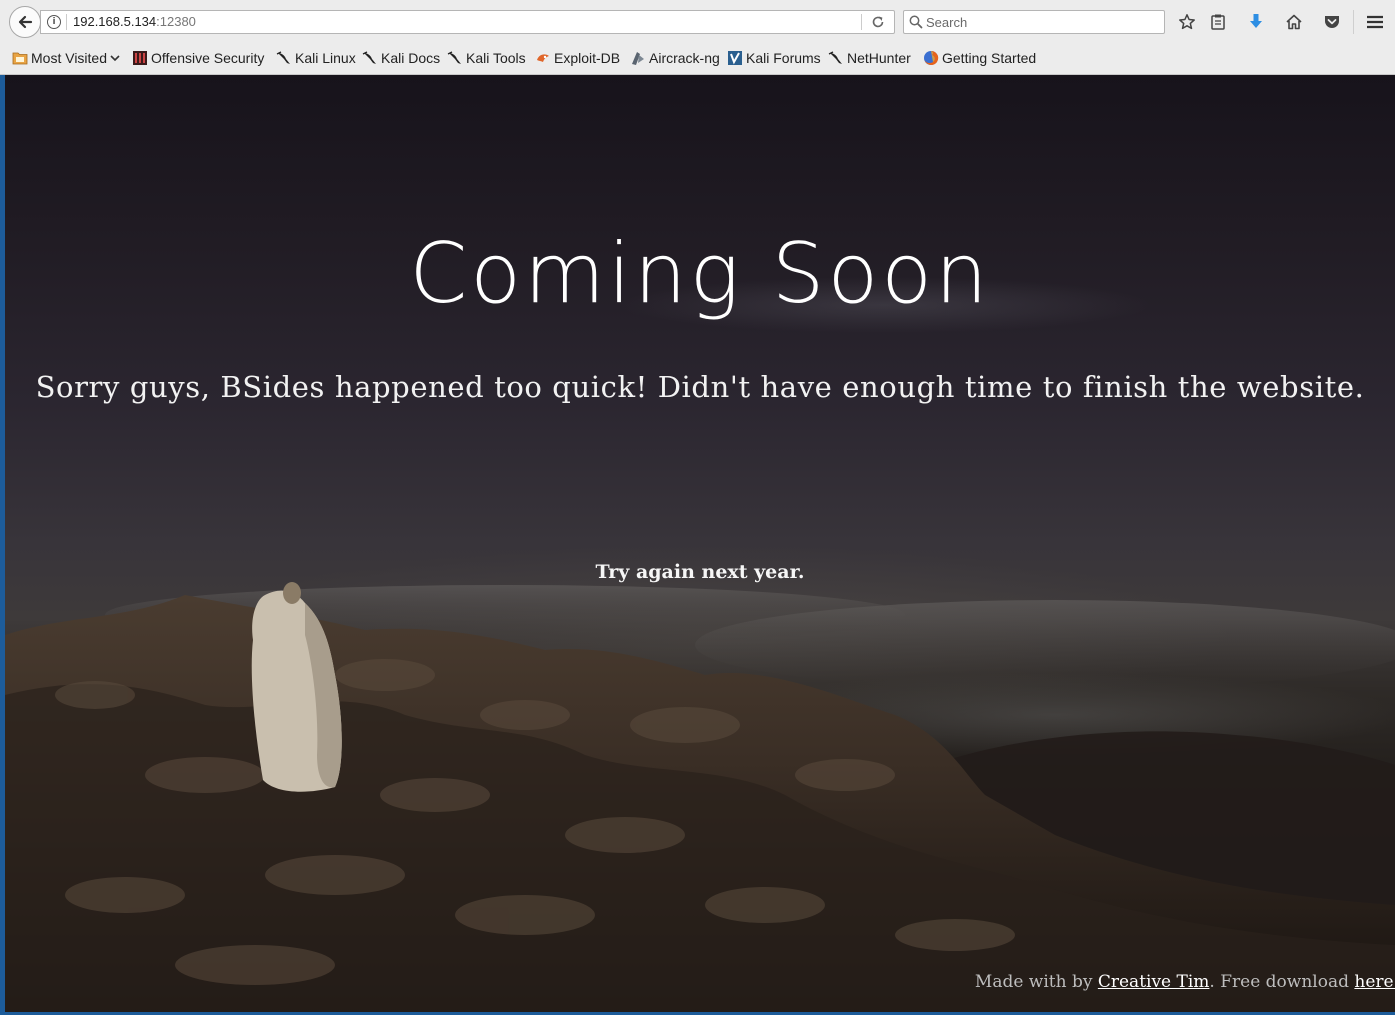 The width and height of the screenshot is (1395, 1015). I want to click on aircrack-icon, so click(638, 58).